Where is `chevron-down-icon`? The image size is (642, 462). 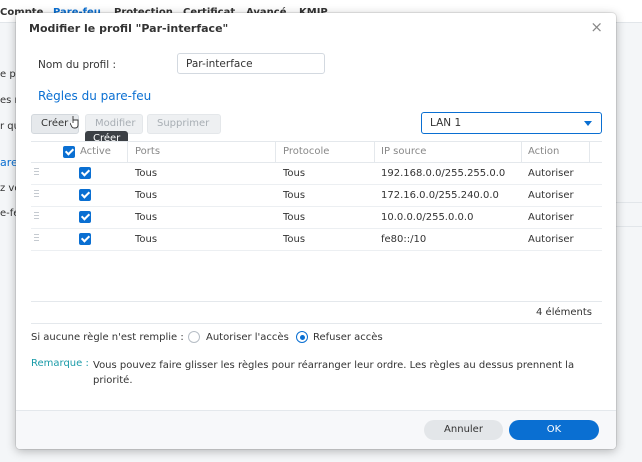
chevron-down-icon is located at coordinates (588, 123).